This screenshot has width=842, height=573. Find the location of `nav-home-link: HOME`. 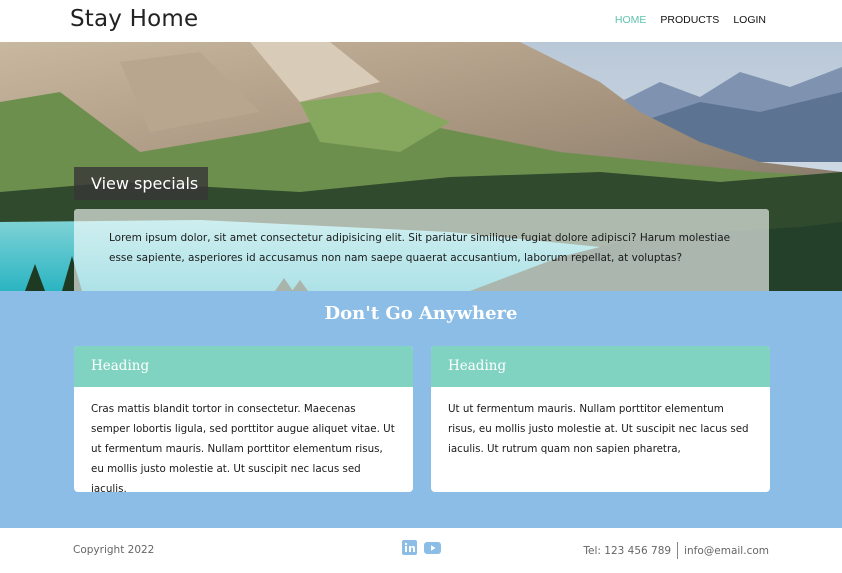

nav-home-link: HOME is located at coordinates (631, 20).